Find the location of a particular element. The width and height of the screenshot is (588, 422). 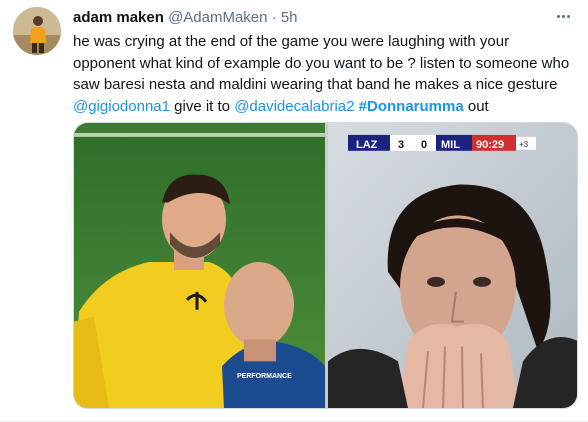

avatar-icon is located at coordinates (37, 31).